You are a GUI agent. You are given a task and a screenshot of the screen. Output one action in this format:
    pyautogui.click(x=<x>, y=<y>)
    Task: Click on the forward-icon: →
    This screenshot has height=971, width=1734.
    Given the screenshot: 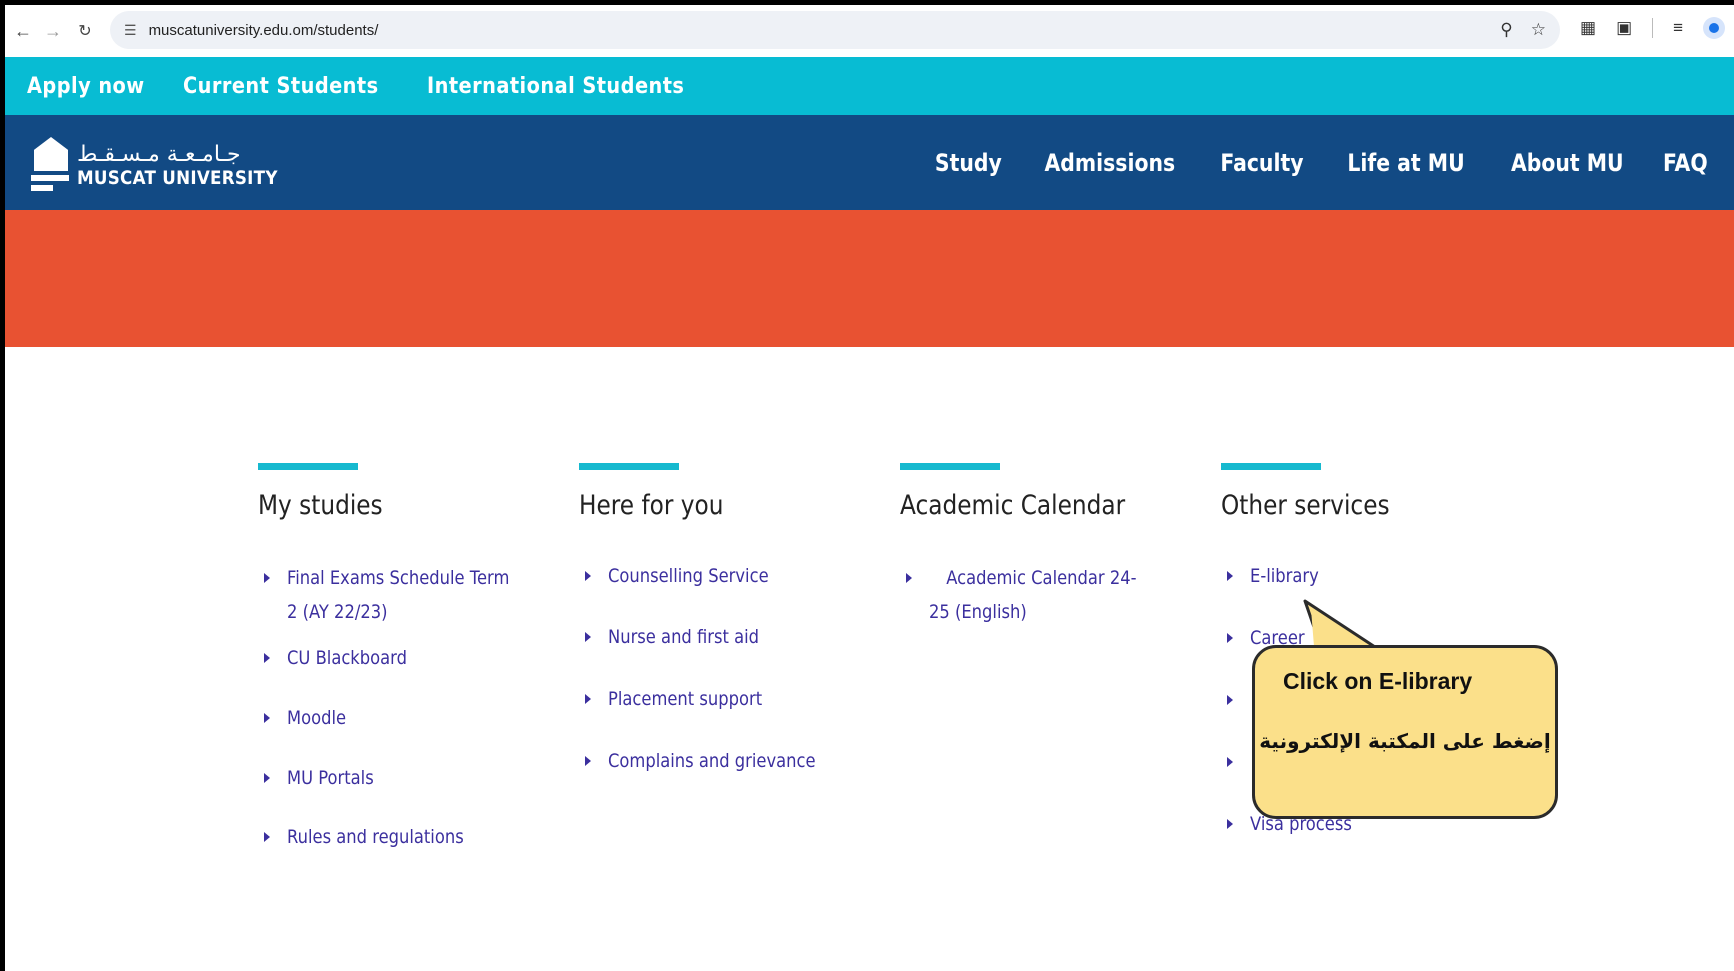 What is the action you would take?
    pyautogui.click(x=53, y=31)
    